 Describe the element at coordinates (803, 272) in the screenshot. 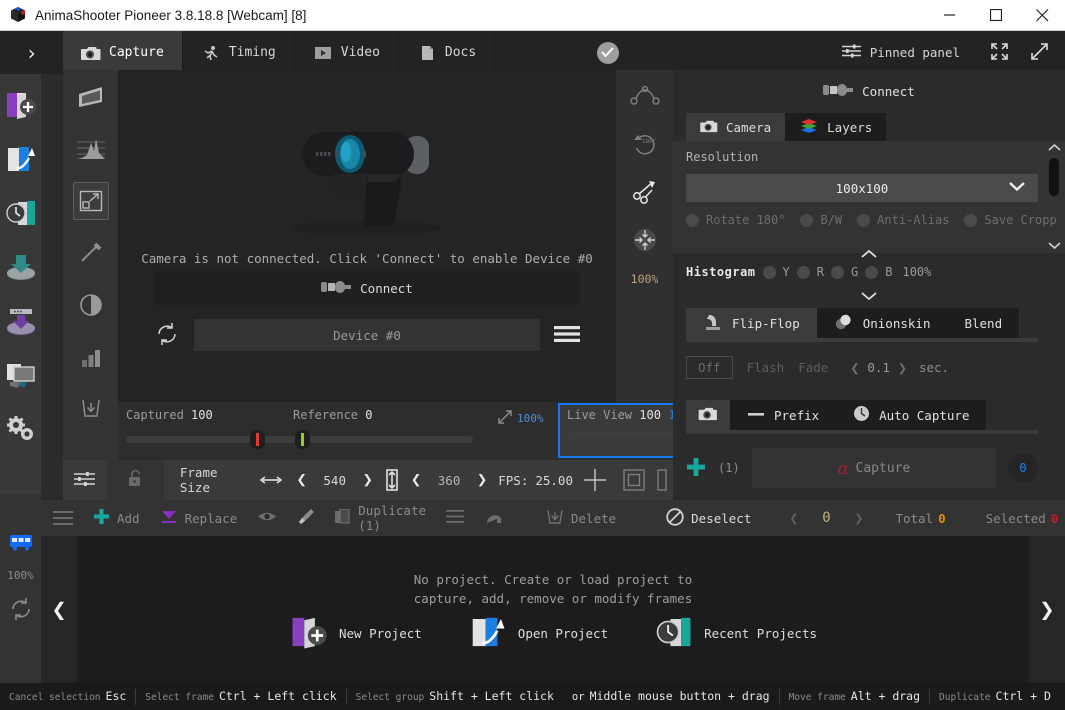

I see `radio-histogram-r` at that location.